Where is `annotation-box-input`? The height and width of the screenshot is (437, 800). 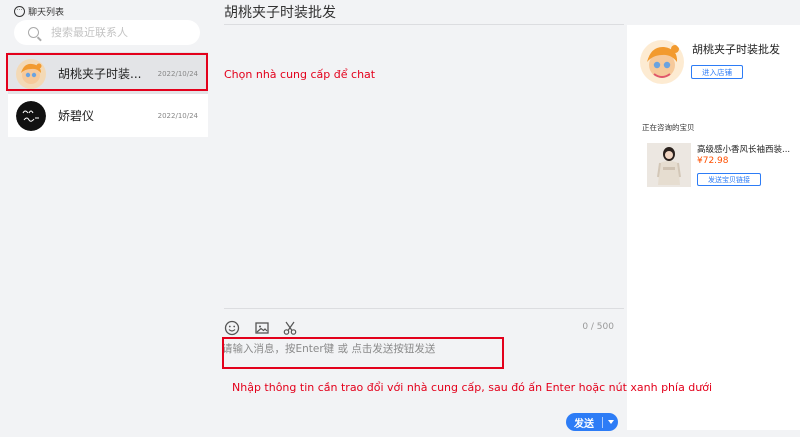
annotation-box-input is located at coordinates (363, 353).